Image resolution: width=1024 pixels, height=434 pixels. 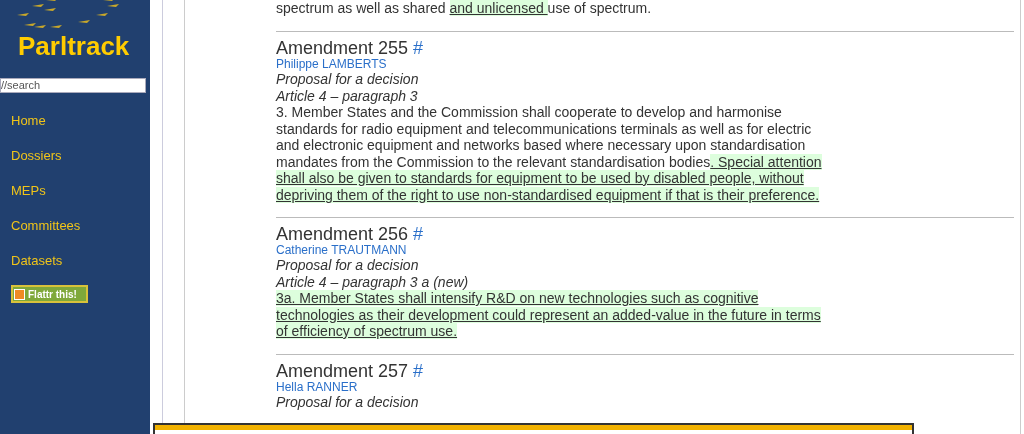 What do you see at coordinates (84, 46) in the screenshot?
I see `logo: Parltrack` at bounding box center [84, 46].